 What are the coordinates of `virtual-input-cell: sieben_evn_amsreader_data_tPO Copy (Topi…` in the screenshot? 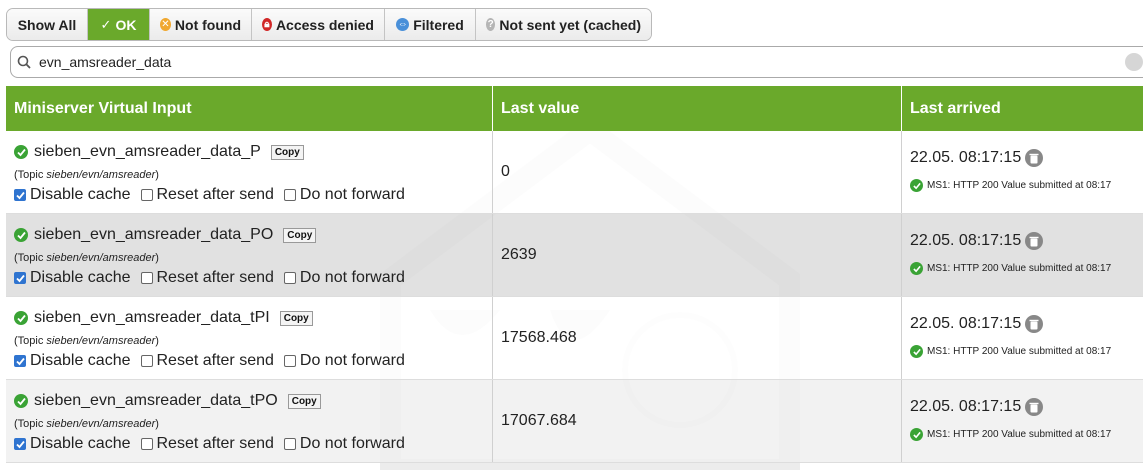 It's located at (249, 421).